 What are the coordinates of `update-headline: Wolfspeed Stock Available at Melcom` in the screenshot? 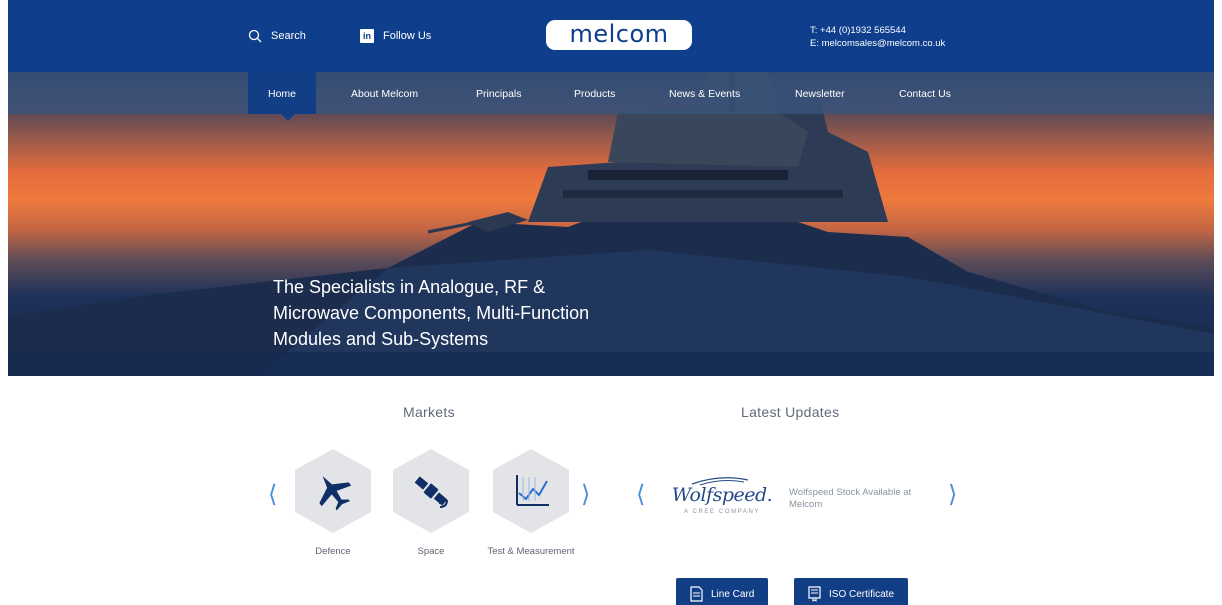 It's located at (864, 499).